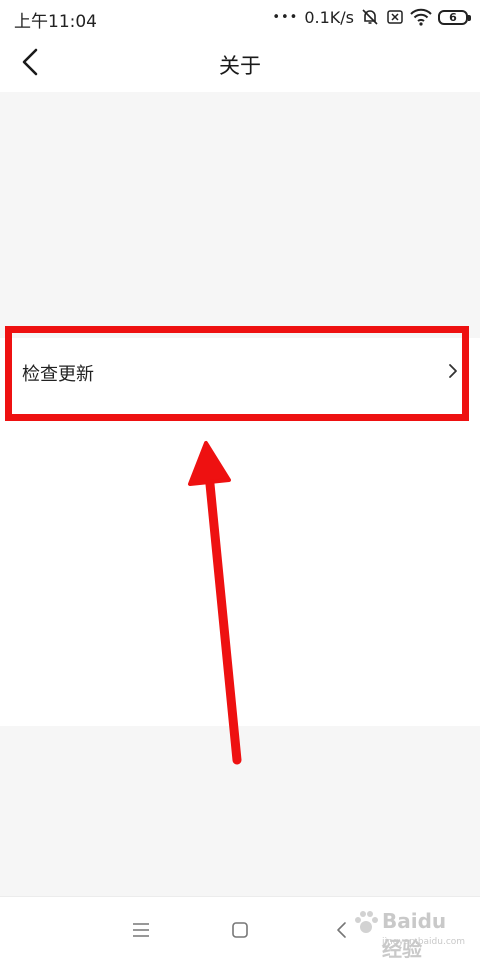  I want to click on home-button, so click(240, 930).